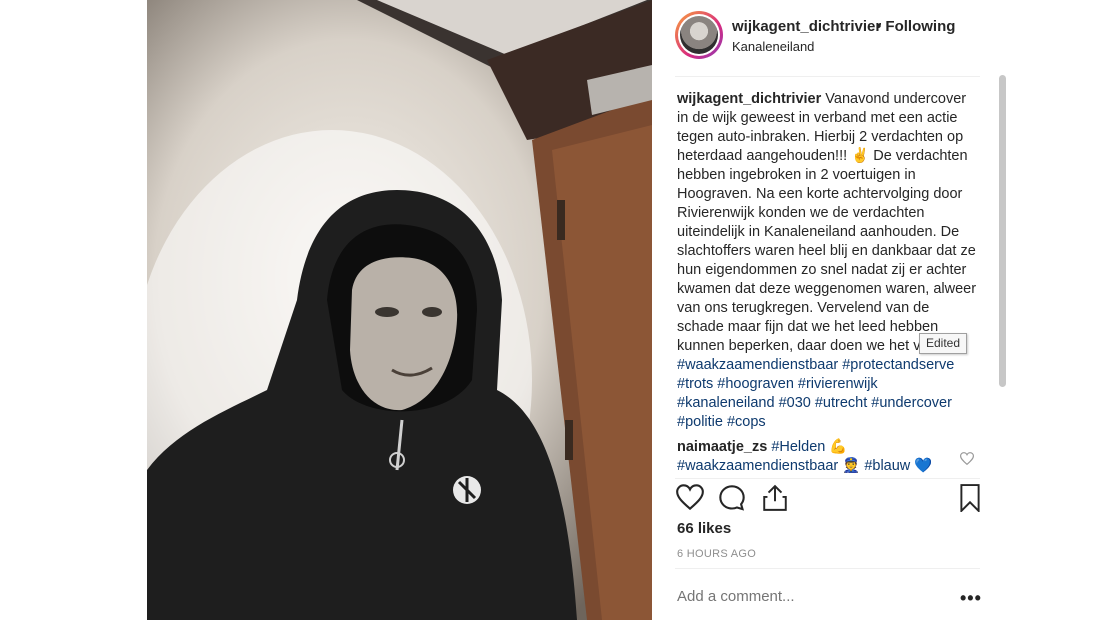  Describe the element at coordinates (722, 447) in the screenshot. I see `comment-username: naimaatje_zs` at that location.